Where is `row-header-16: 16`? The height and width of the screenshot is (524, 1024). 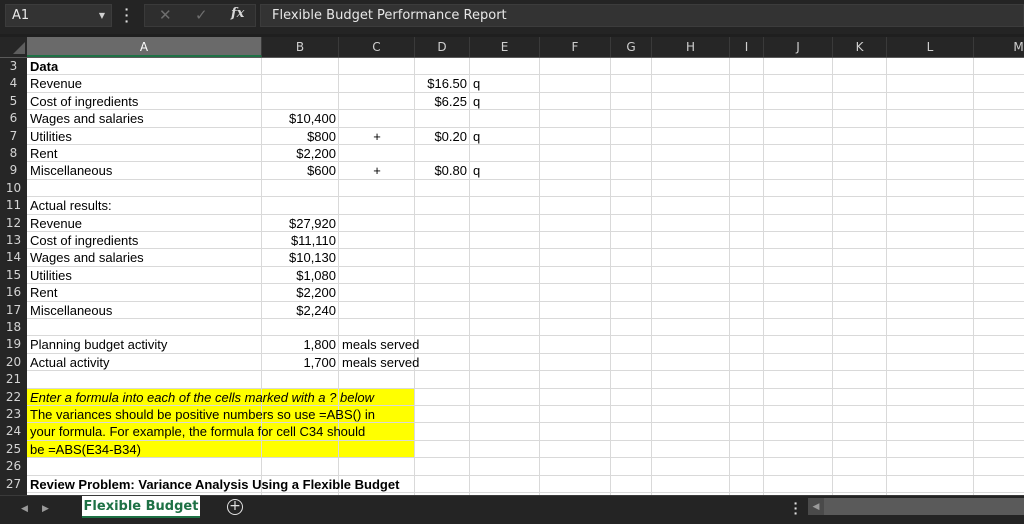 row-header-16: 16 is located at coordinates (13, 292).